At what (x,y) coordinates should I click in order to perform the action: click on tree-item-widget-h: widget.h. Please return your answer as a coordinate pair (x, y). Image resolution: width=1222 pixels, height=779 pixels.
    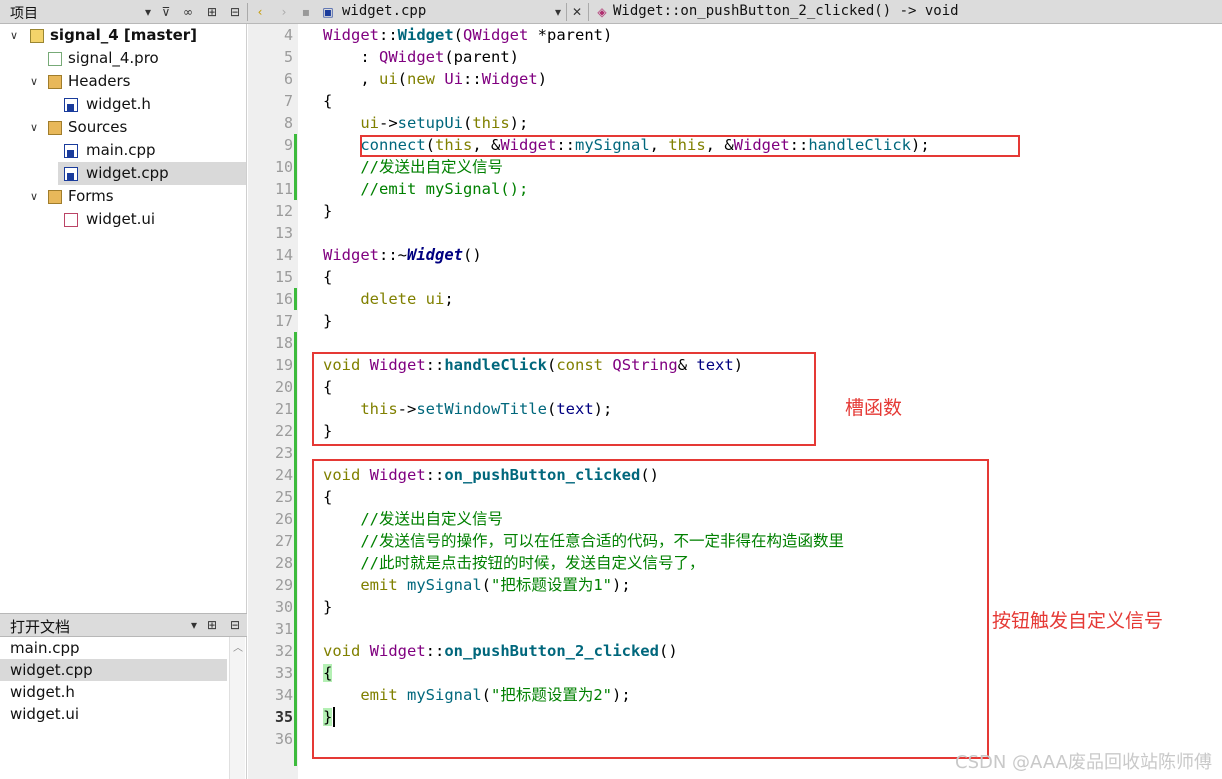
    Looking at the image, I should click on (123, 104).